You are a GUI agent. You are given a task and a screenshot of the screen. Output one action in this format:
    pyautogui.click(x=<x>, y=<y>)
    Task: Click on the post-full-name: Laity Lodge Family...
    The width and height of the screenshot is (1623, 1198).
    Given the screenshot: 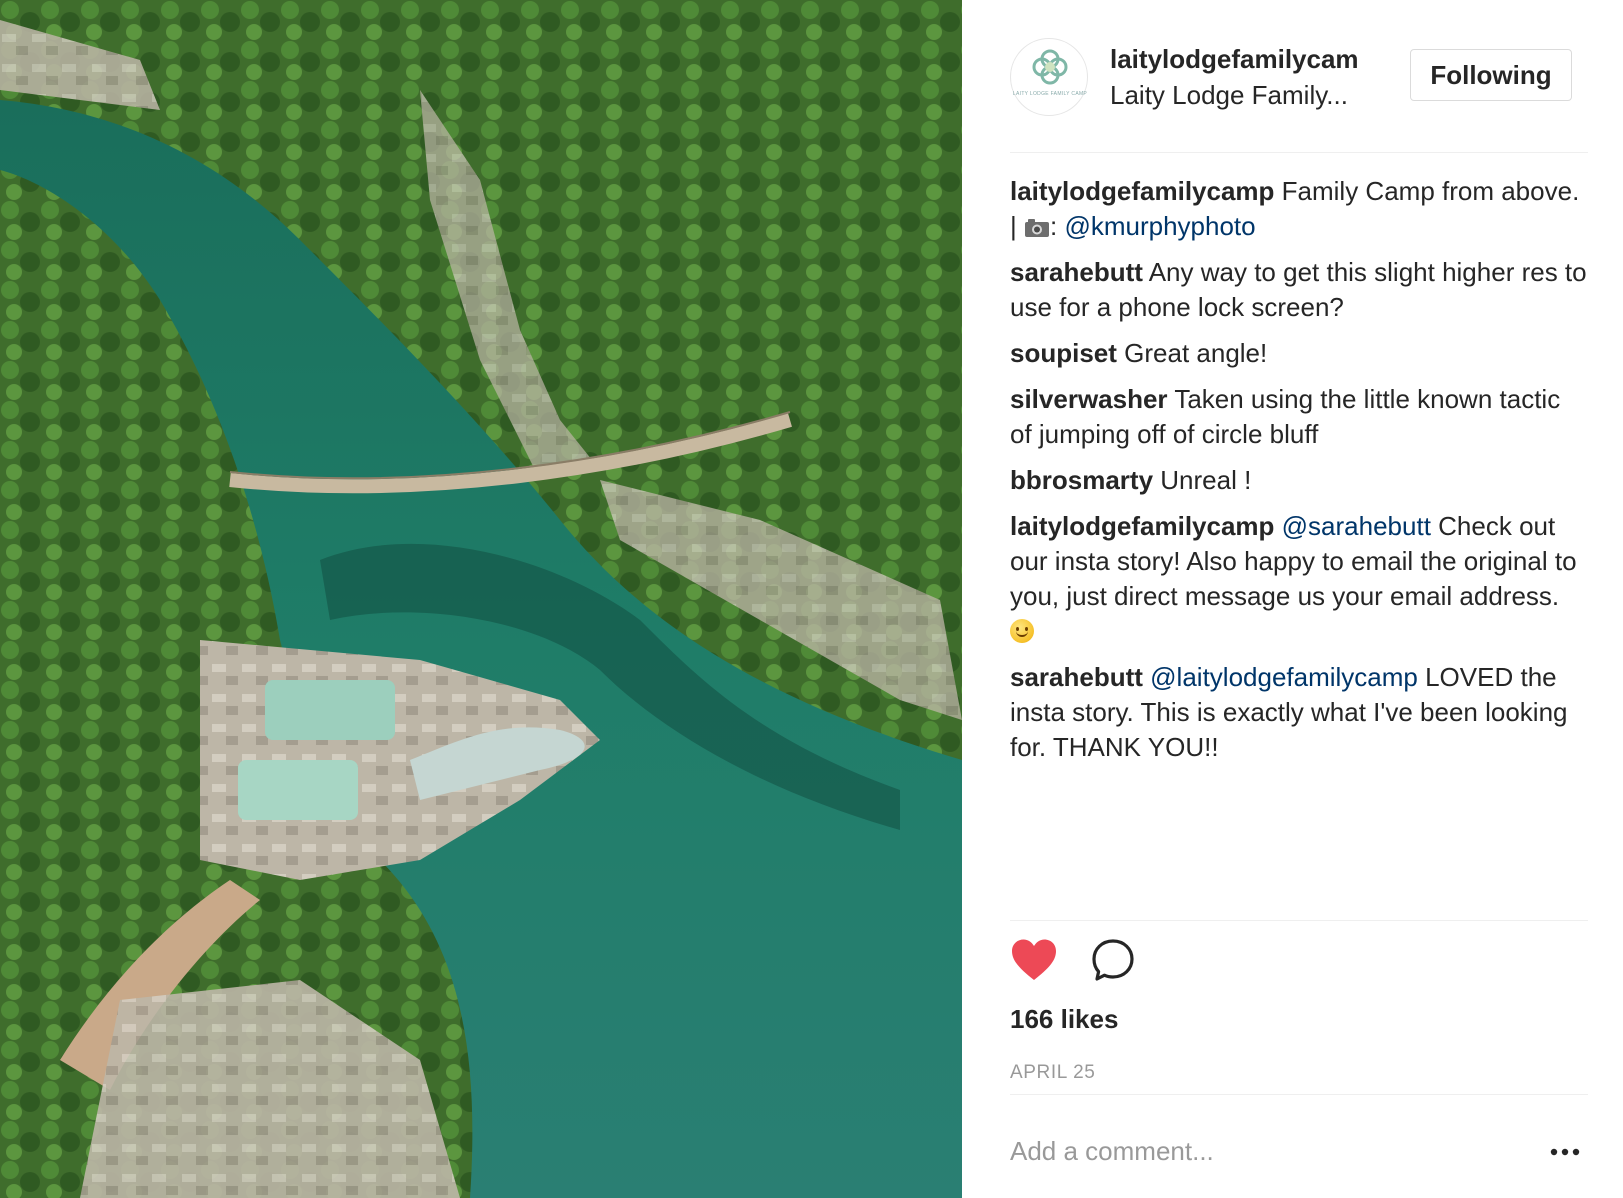 What is the action you would take?
    pyautogui.click(x=1229, y=95)
    